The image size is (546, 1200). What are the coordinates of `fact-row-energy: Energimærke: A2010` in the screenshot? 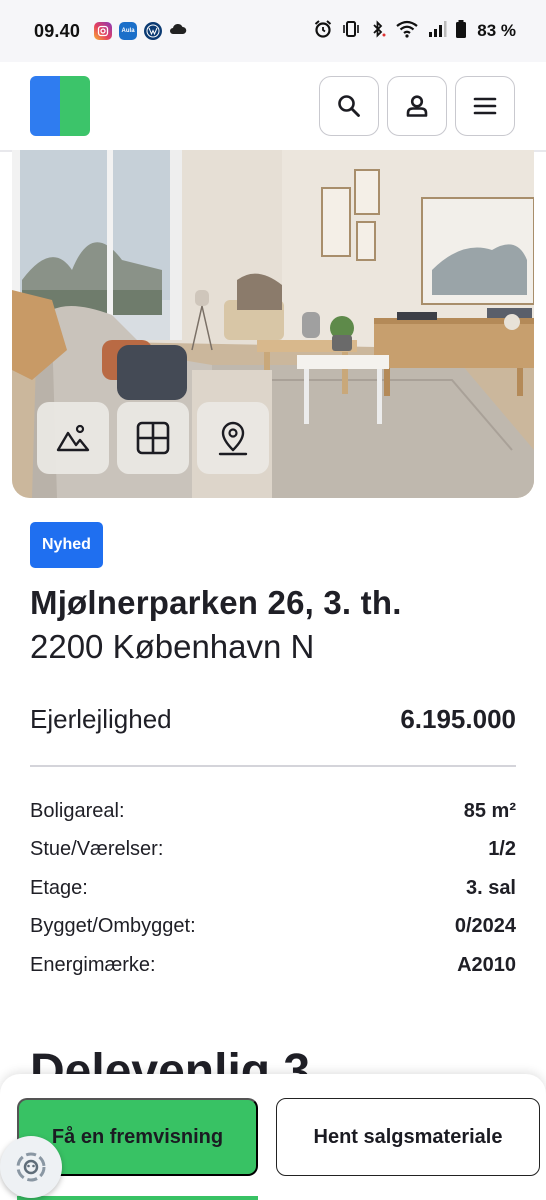 It's located at (273, 965).